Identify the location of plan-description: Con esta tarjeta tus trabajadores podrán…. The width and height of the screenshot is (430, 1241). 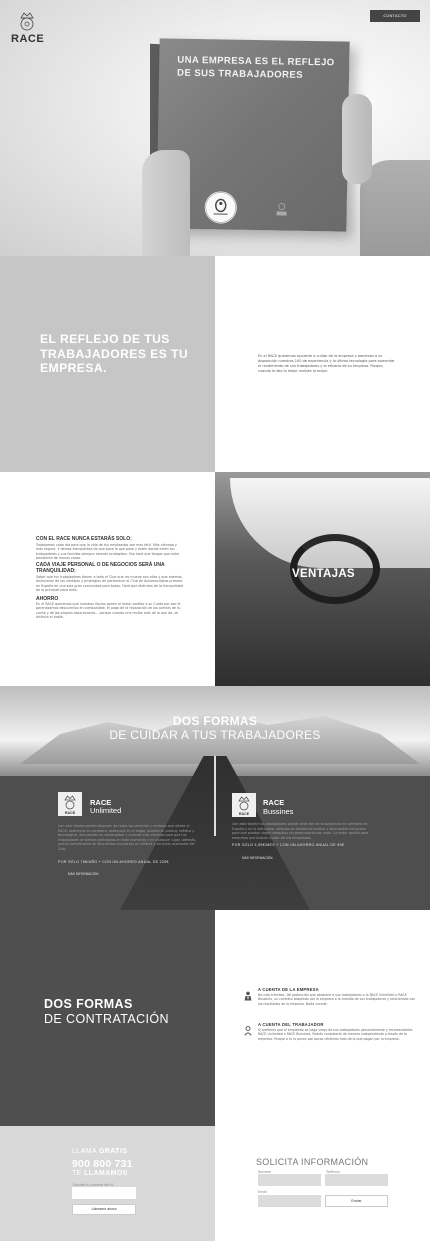
(300, 831).